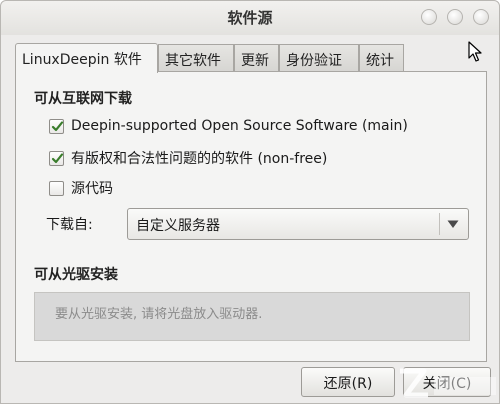 The width and height of the screenshot is (500, 404). I want to click on source-code-checkbox, so click(56, 188).